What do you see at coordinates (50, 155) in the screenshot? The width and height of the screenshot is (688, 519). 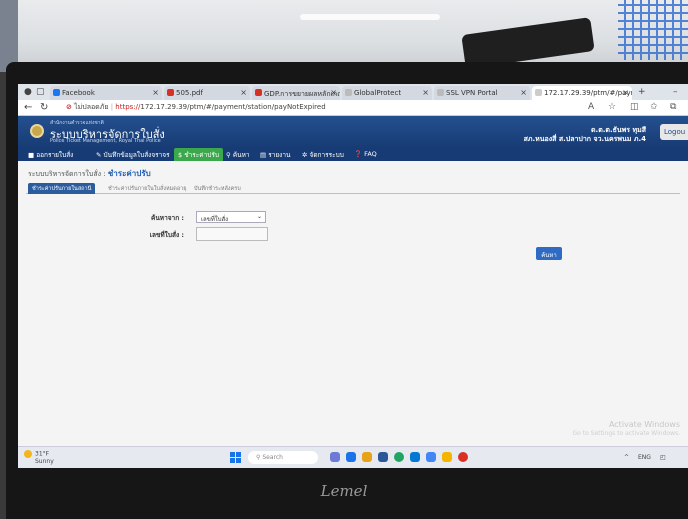 I see `menu-issue-ticket: ■ ออกรายใบสั่ง` at bounding box center [50, 155].